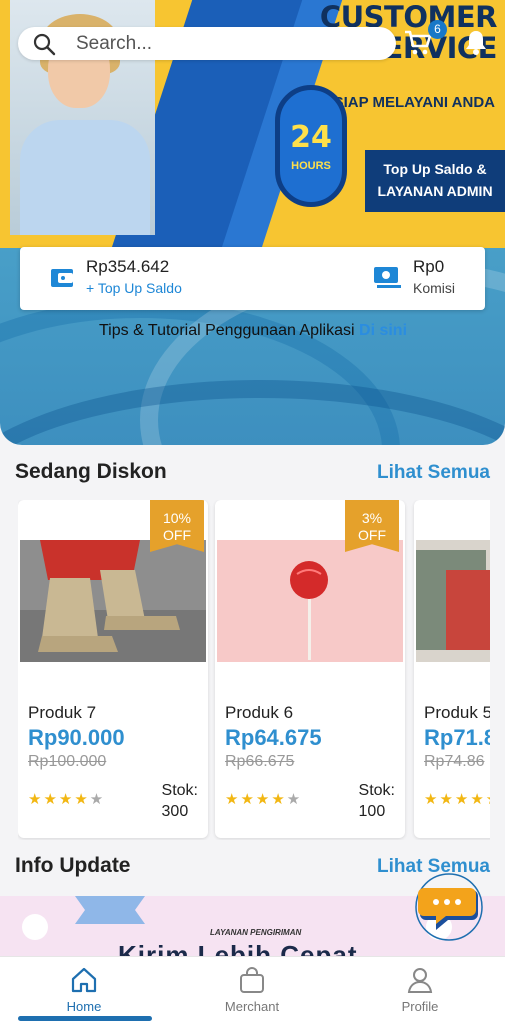 This screenshot has height=1024, width=505. I want to click on banner-subtitle: SIAP MELAYANI ANDA, so click(414, 102).